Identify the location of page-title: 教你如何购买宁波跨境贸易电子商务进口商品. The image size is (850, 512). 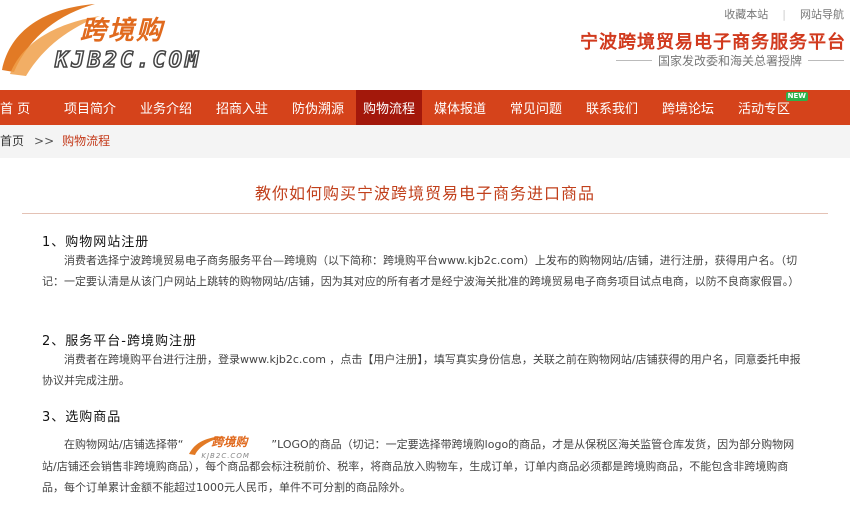
(424, 193).